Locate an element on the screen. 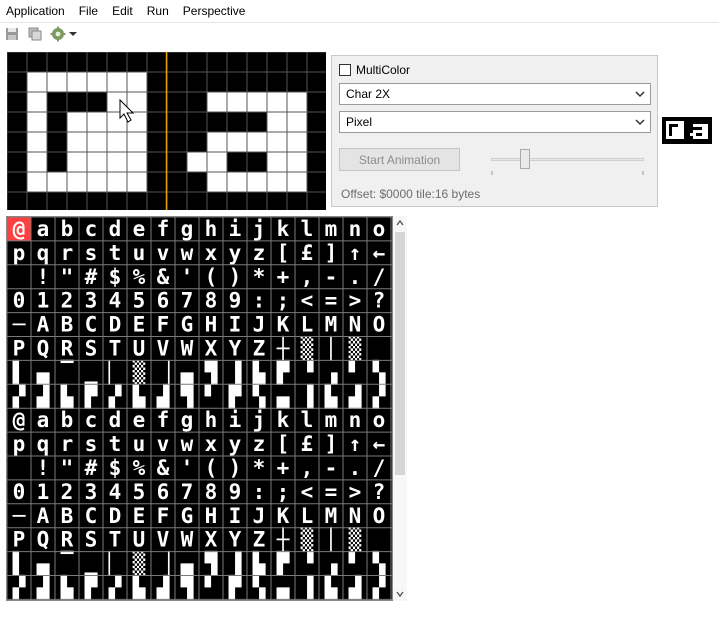 This screenshot has height=621, width=719. charset-cell: s is located at coordinates (91, 253).